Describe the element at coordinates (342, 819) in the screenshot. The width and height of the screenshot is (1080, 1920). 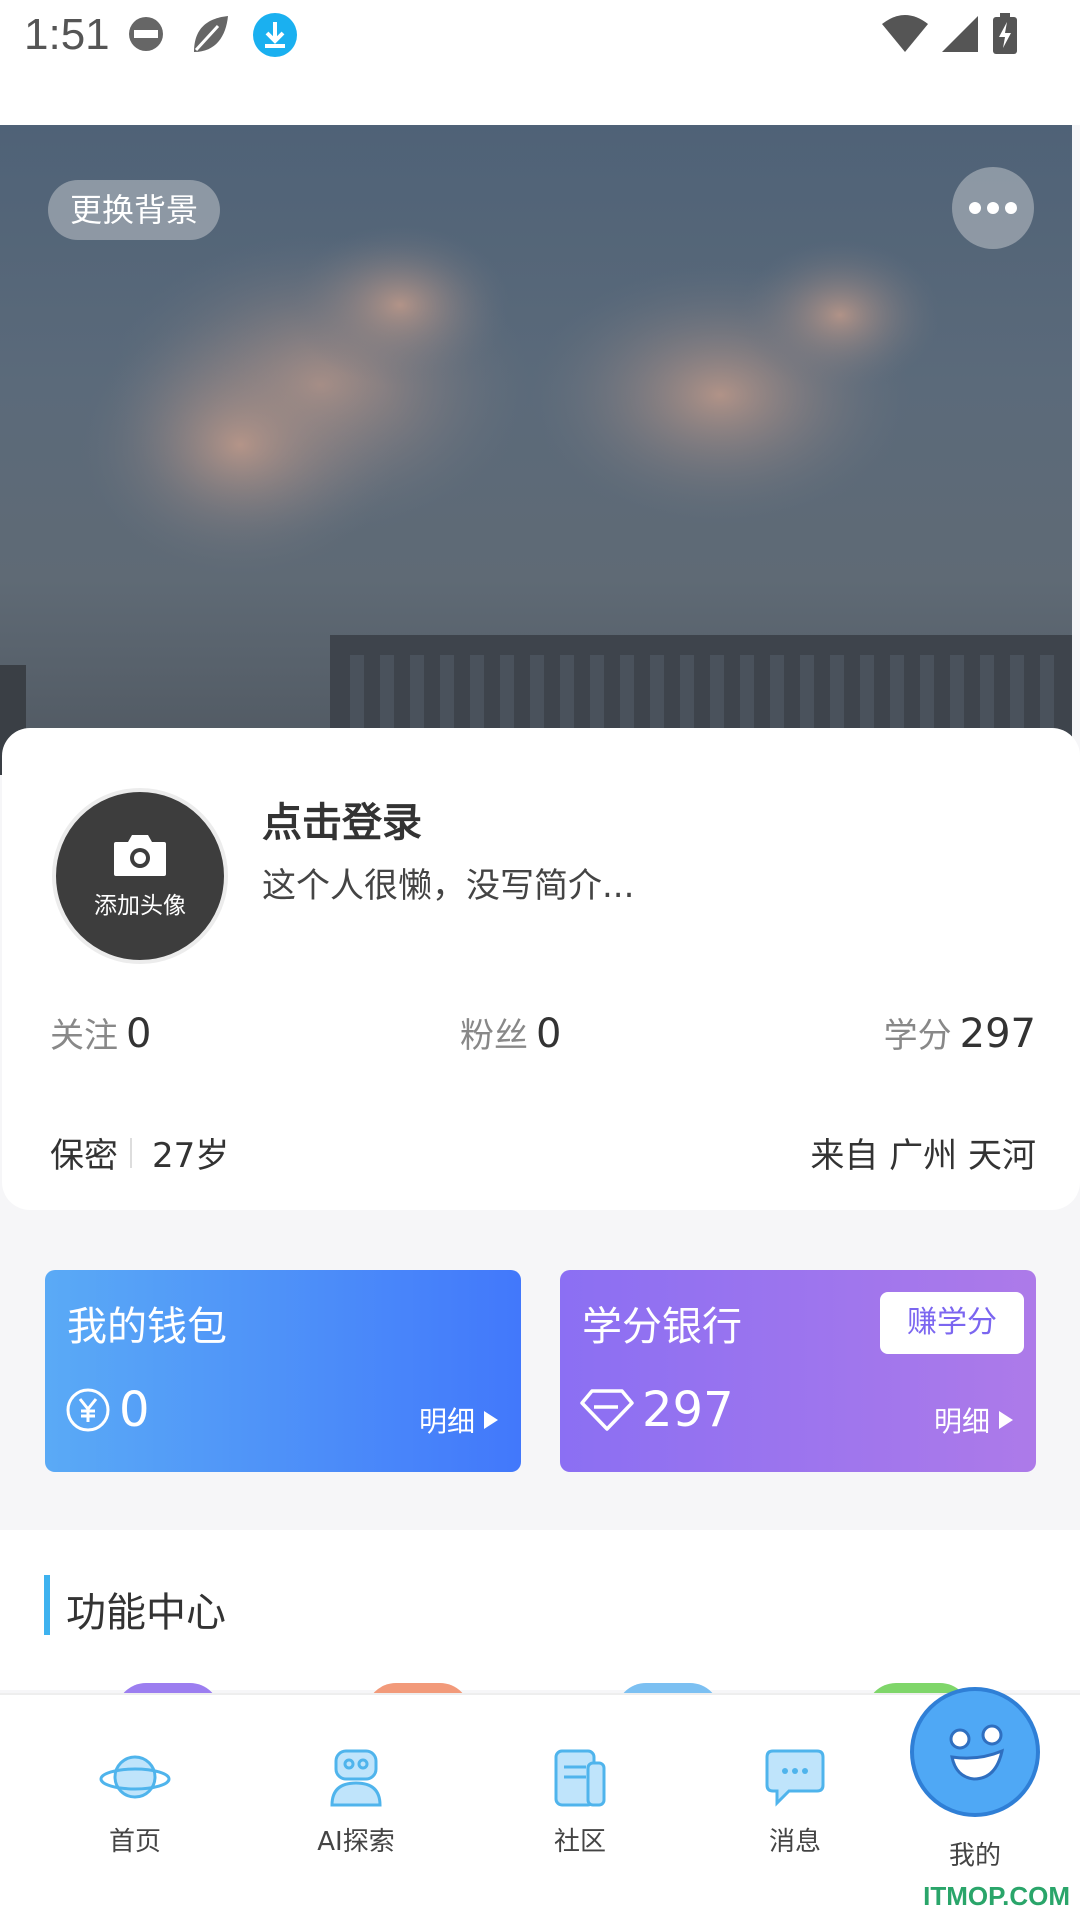
I see `login-link: 点击登录` at that location.